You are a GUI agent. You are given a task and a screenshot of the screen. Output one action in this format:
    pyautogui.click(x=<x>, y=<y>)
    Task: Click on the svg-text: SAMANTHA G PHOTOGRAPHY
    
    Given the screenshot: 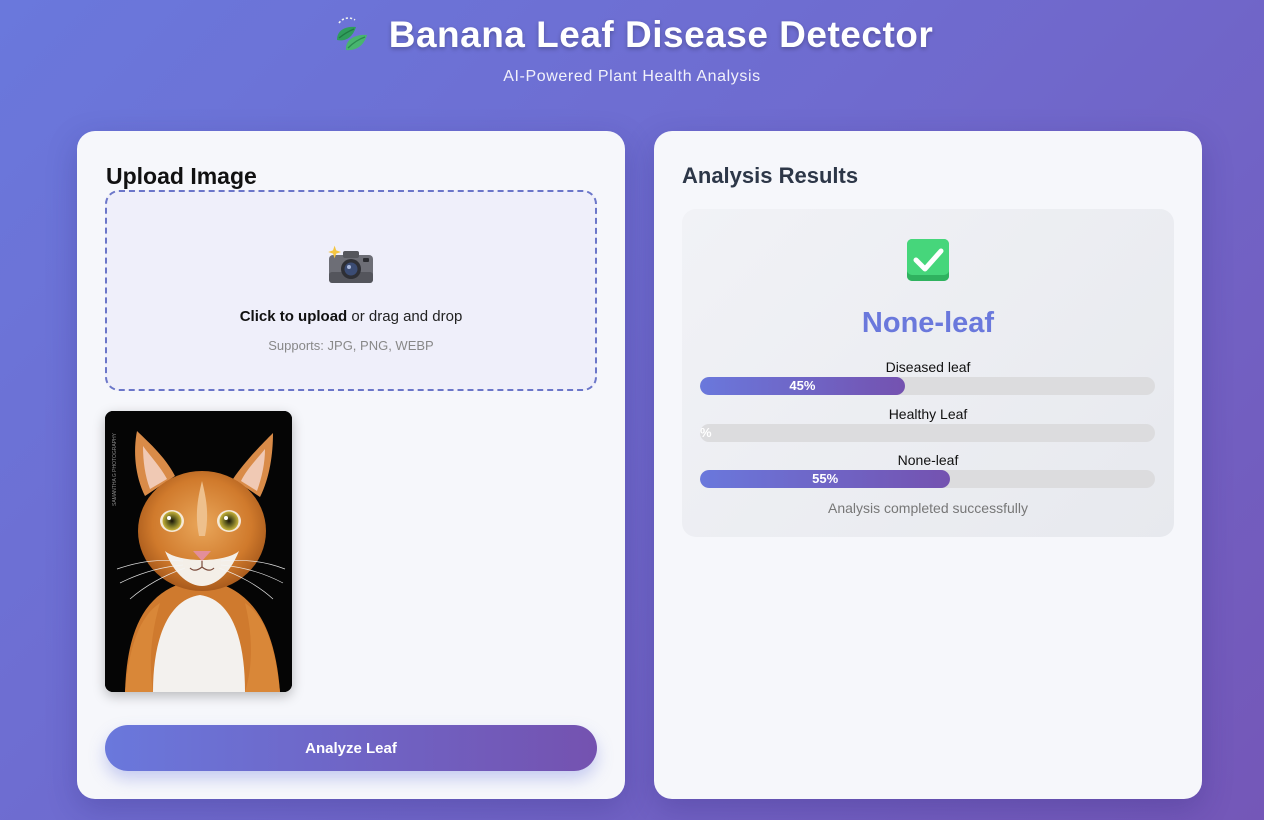 What is the action you would take?
    pyautogui.click(x=115, y=469)
    